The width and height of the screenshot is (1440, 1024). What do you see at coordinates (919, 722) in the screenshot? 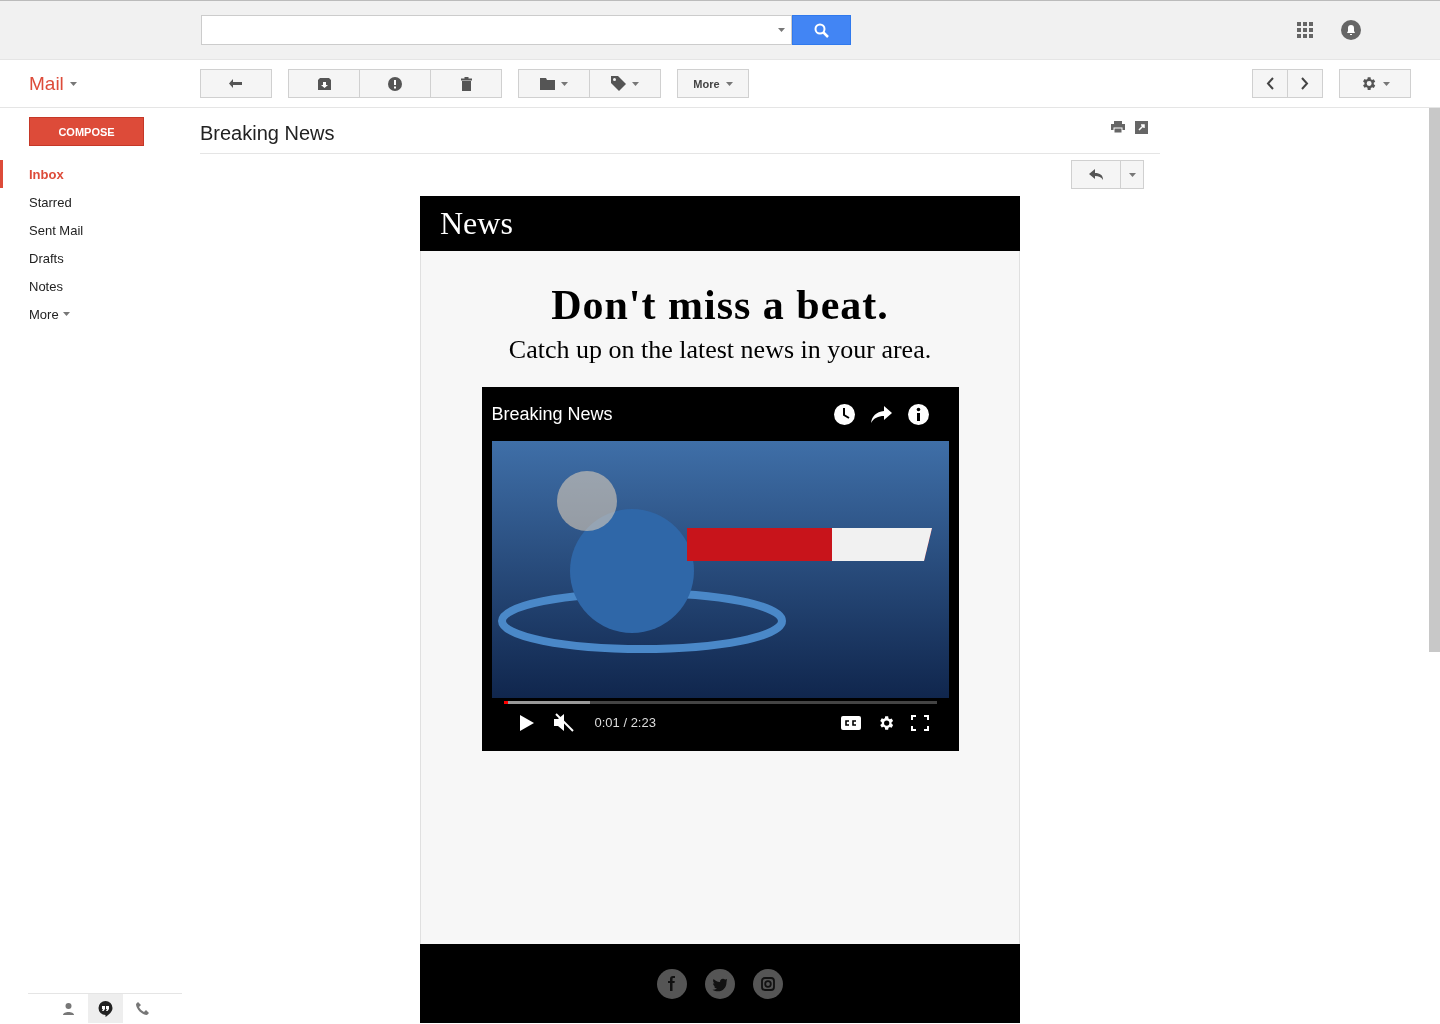
I see `fullscreen-icon` at bounding box center [919, 722].